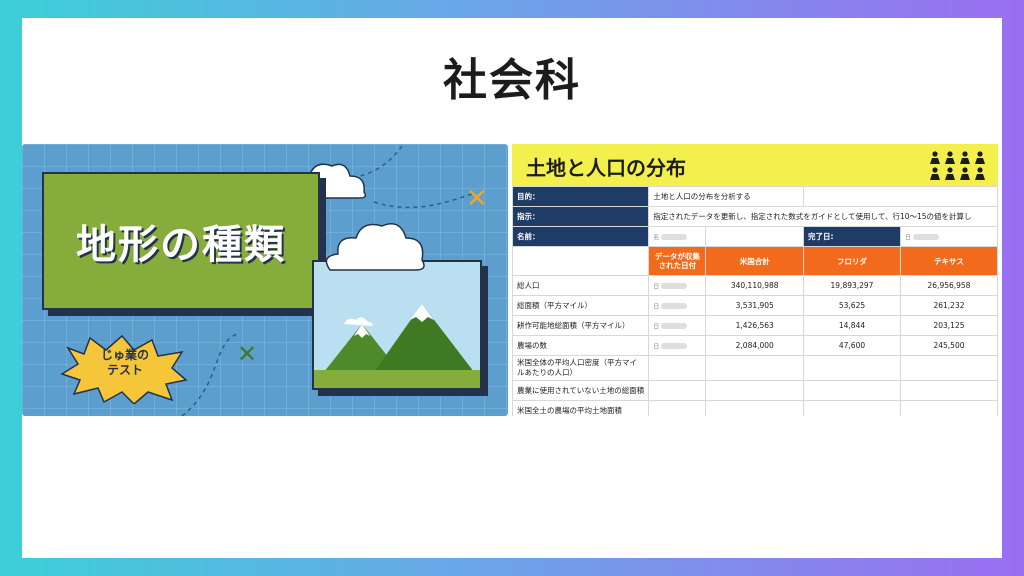 The height and width of the screenshot is (576, 1024). Describe the element at coordinates (948, 345) in the screenshot. I see `tx-value: 245,500` at that location.